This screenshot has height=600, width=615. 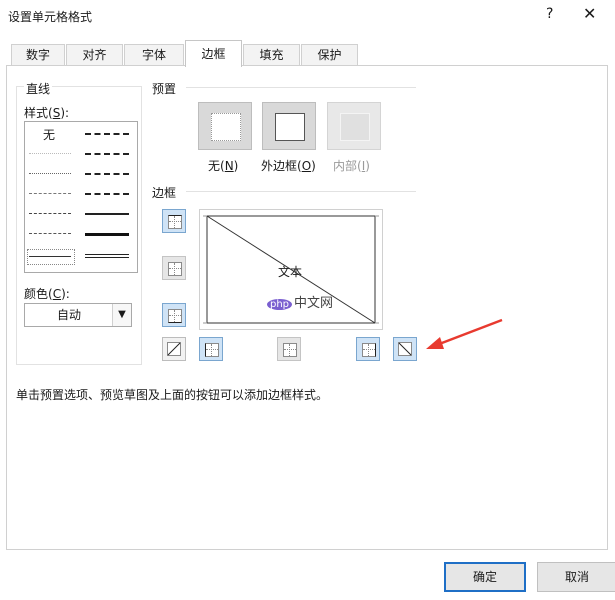 I want to click on annotation-arrow-icon, so click(x=464, y=333).